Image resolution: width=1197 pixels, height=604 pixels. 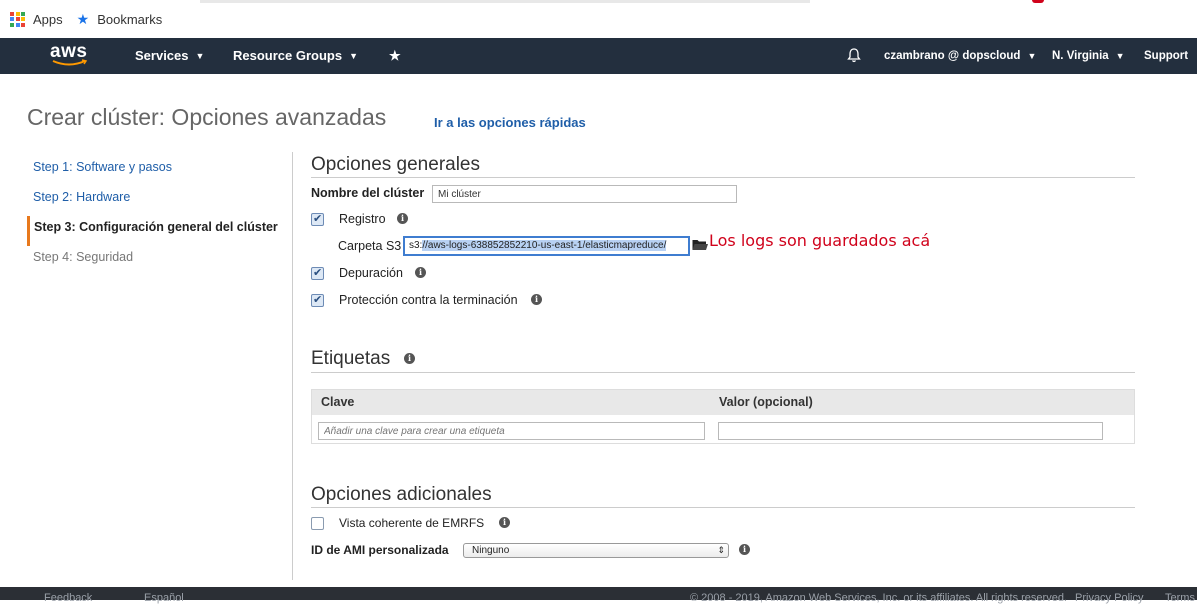 I want to click on services-menu: Services ▼, so click(x=169, y=55).